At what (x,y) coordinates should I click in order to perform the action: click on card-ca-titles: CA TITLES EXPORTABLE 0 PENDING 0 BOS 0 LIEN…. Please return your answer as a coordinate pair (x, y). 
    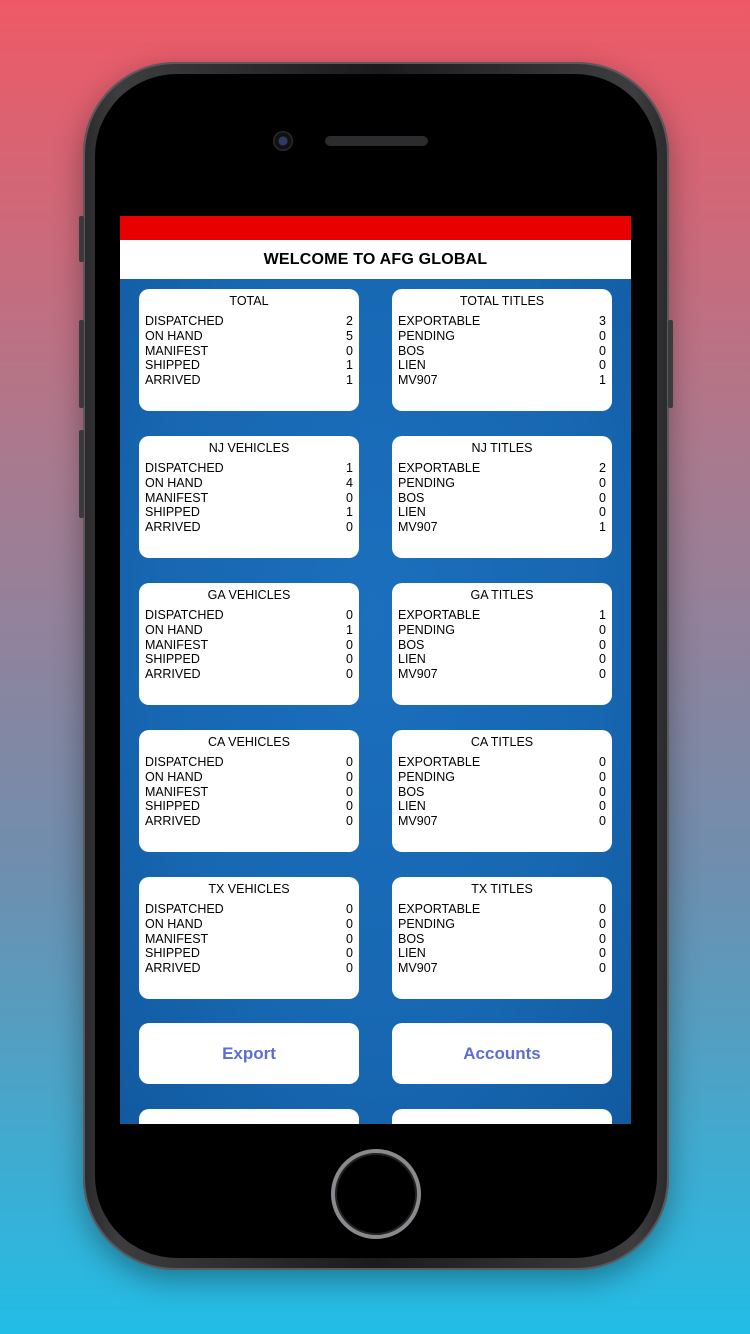
    Looking at the image, I should click on (502, 791).